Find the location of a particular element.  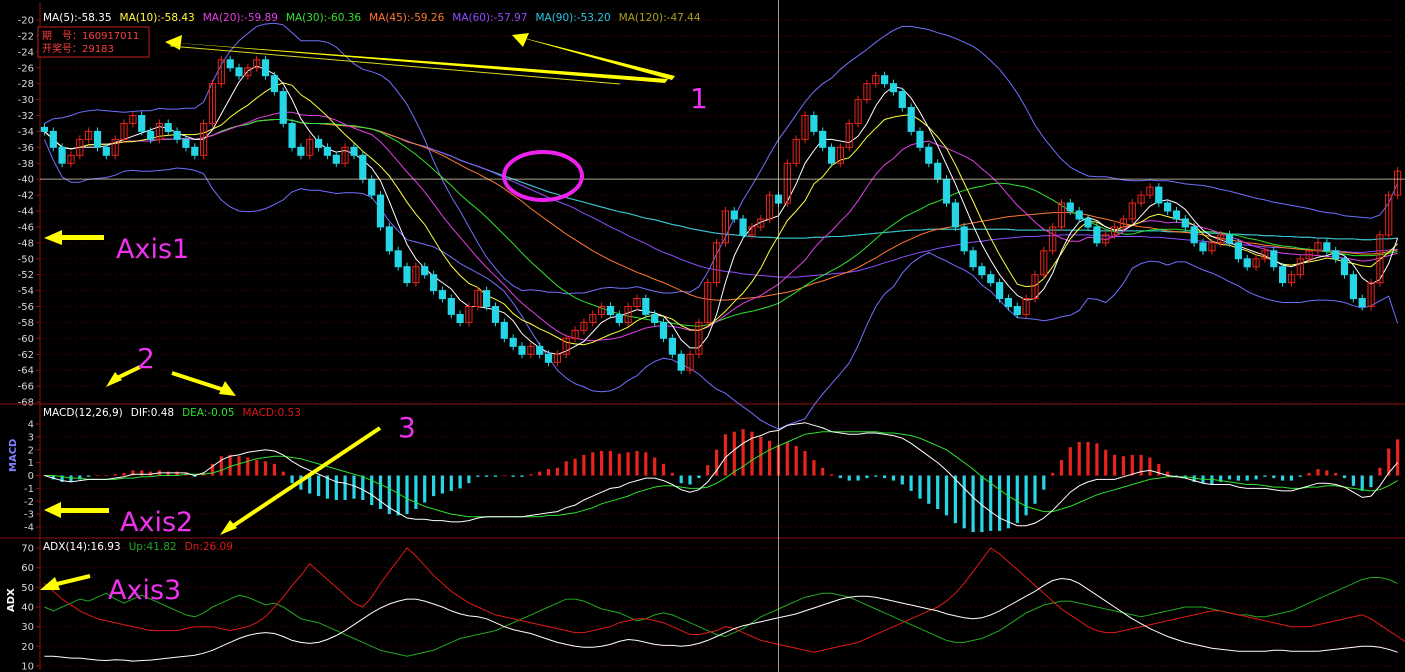

main-y-tick-label: -64 is located at coordinates (26, 371).